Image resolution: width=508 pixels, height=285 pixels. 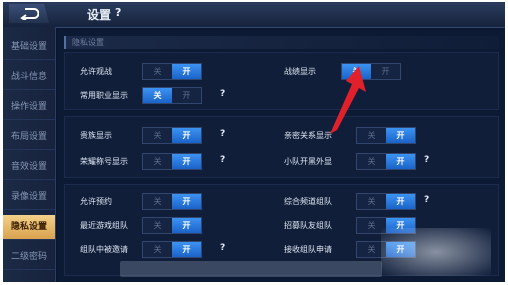 I want to click on watermark-bar, so click(x=251, y=269).